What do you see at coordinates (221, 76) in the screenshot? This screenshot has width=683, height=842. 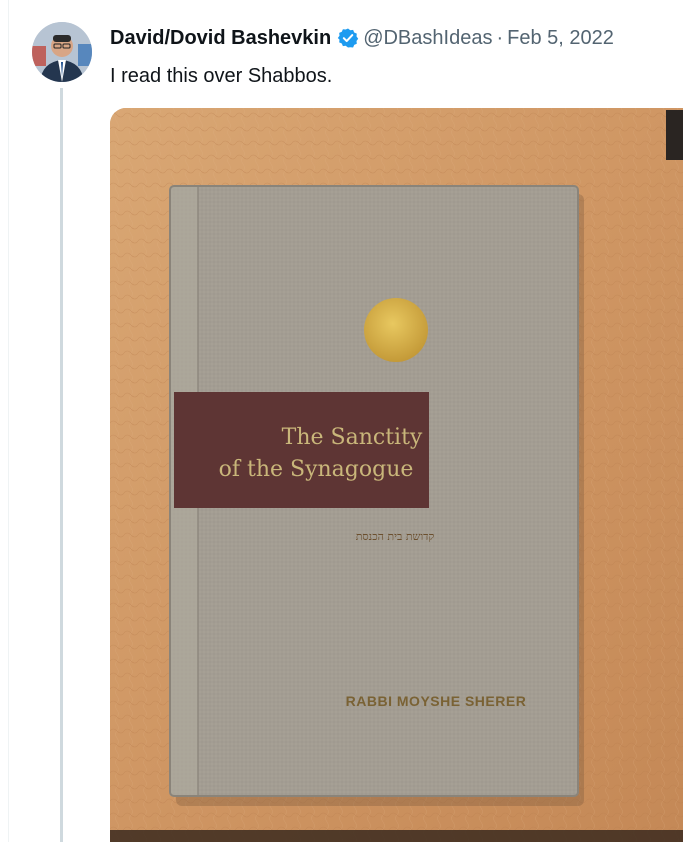 I see `tweet-text: I read this over Shabbos.` at bounding box center [221, 76].